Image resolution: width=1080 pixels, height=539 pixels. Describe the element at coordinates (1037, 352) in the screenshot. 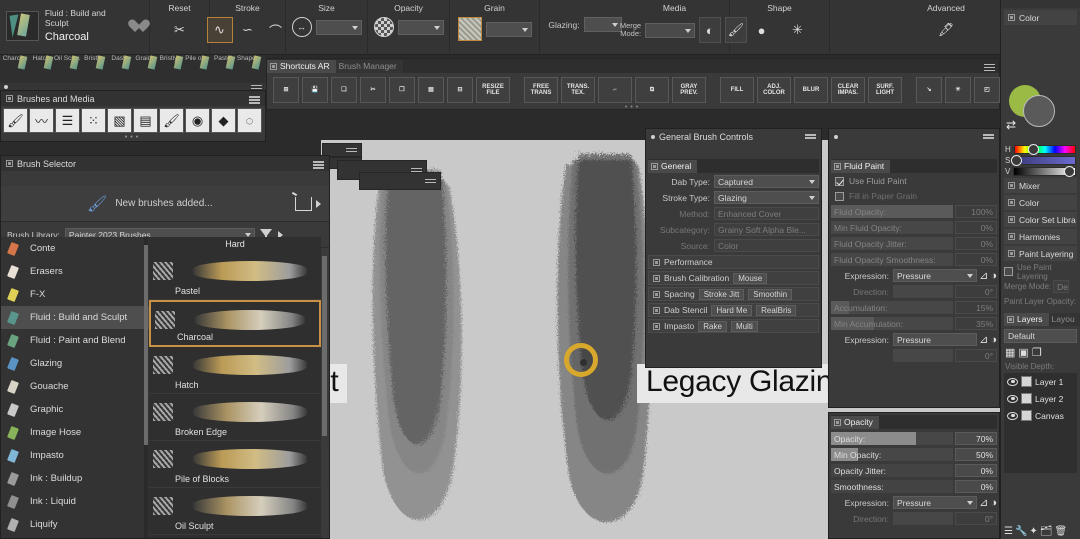

I see `new-layer-icon: ❐` at that location.